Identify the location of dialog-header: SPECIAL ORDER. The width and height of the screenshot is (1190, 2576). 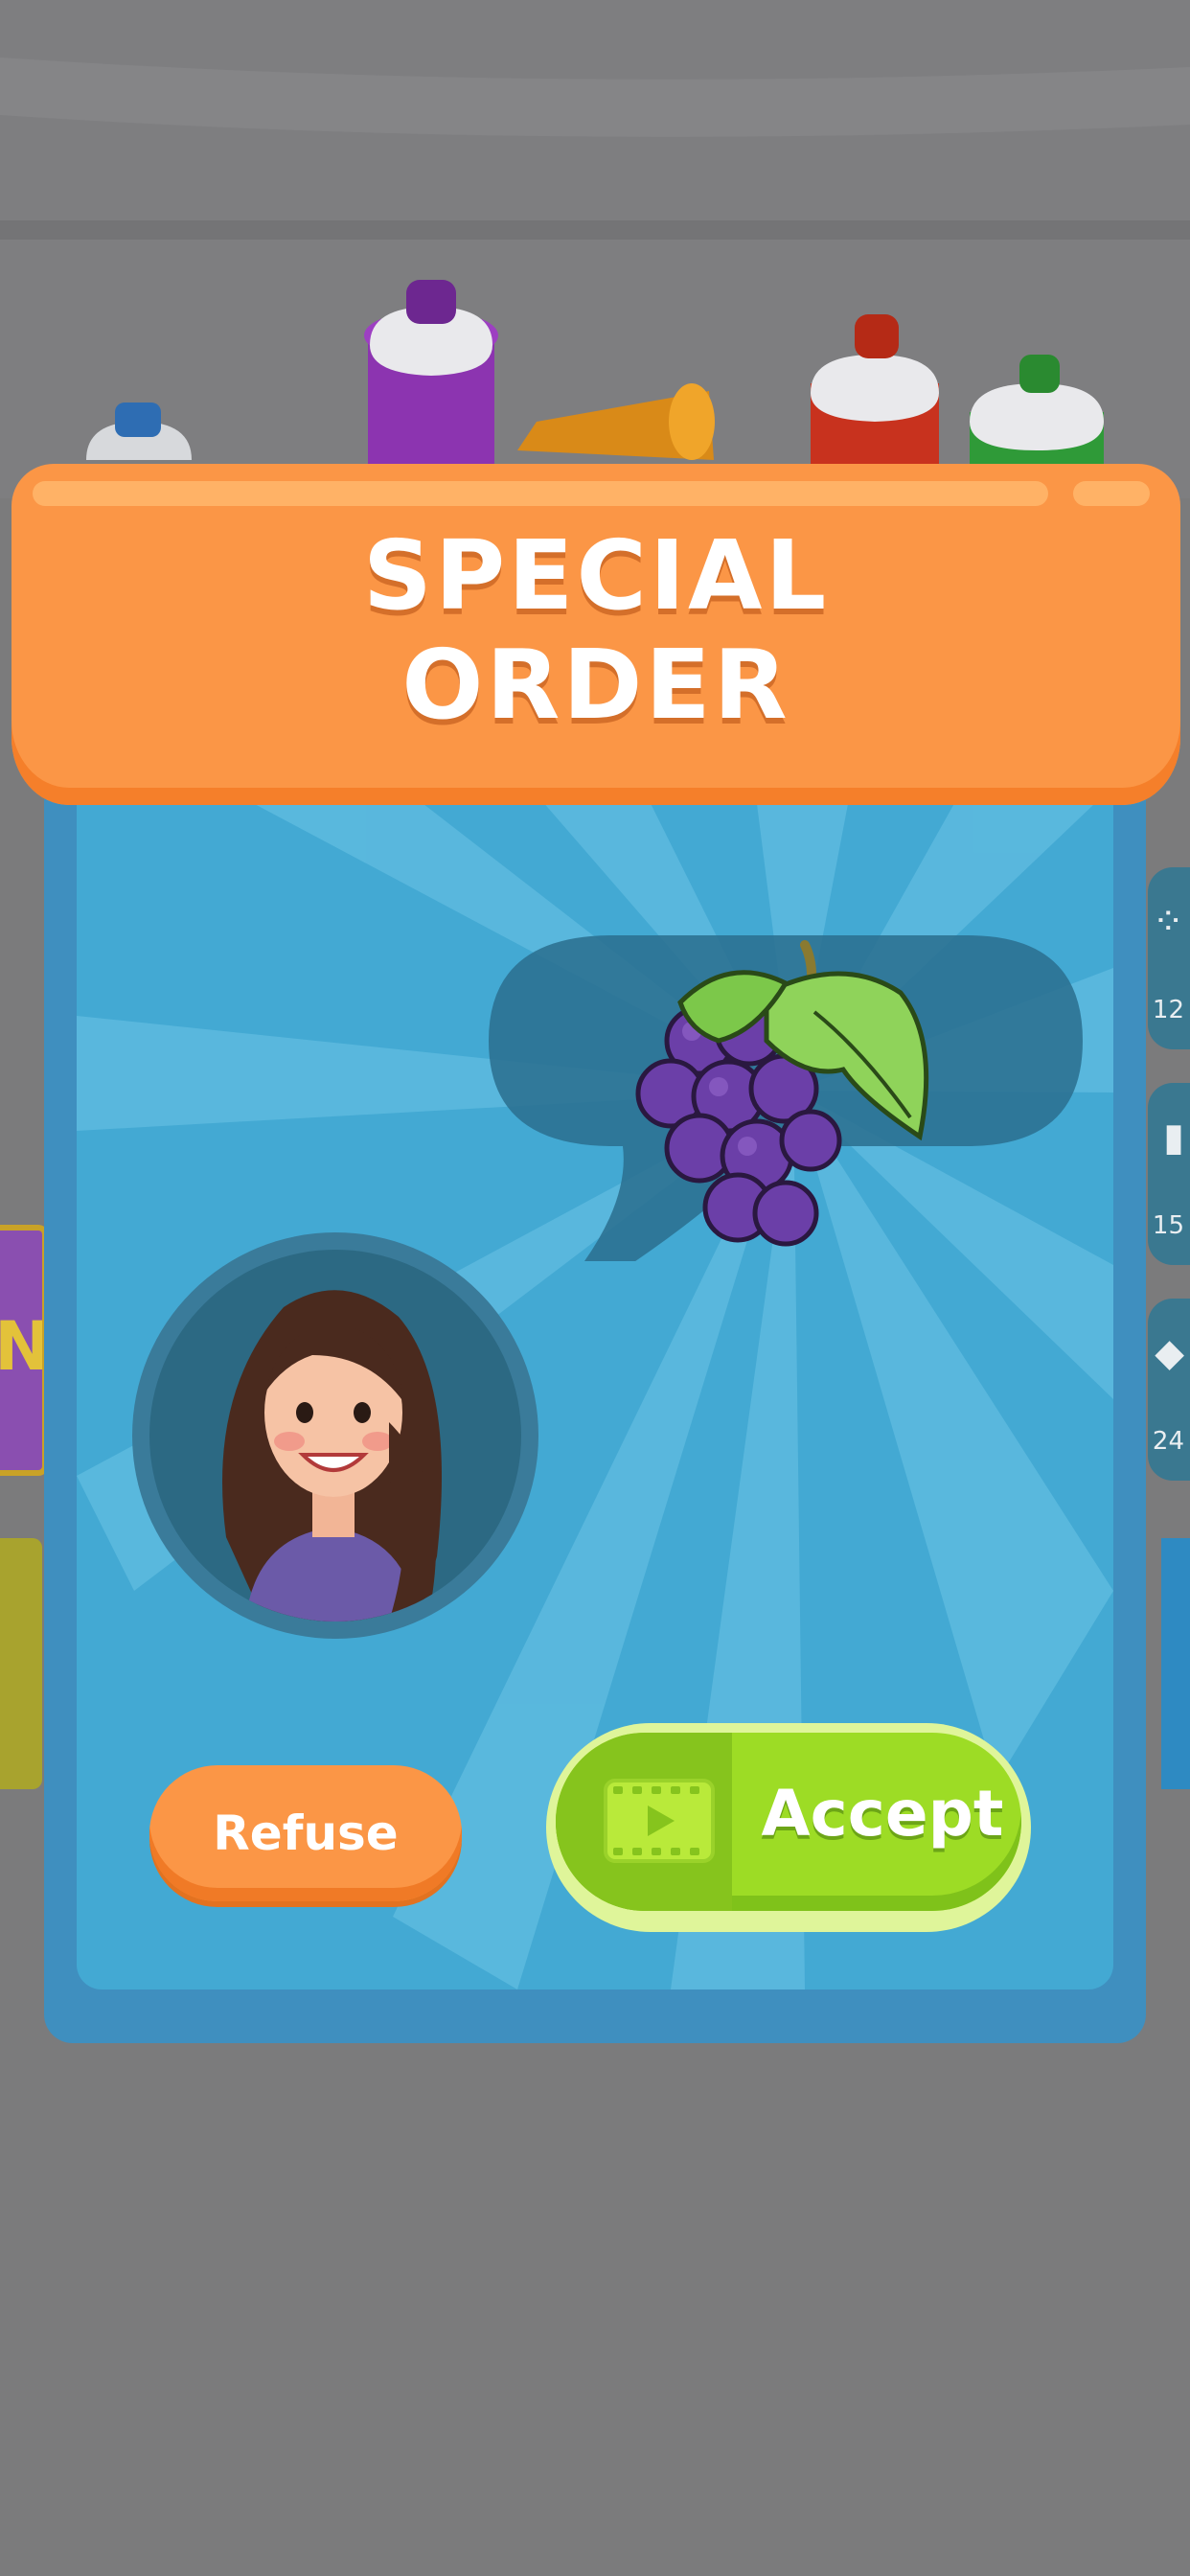
(595, 634).